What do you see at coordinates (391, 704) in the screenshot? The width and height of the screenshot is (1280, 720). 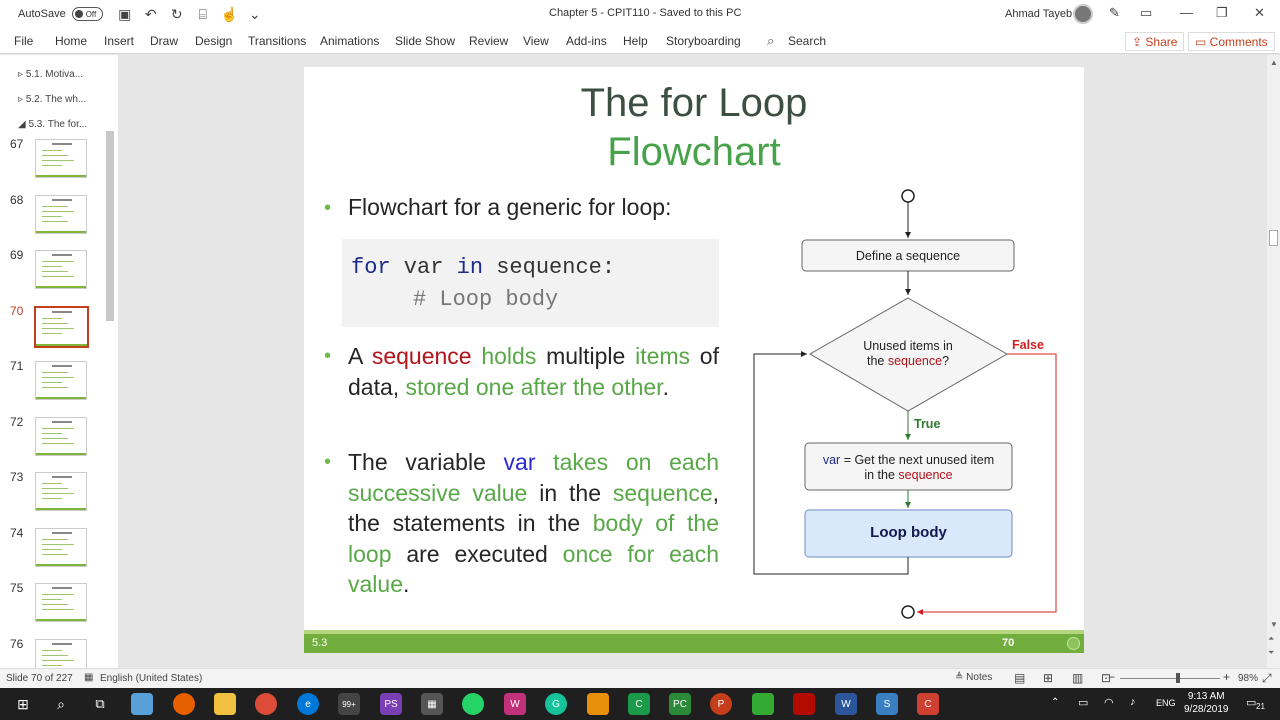 I see `phpstorm-icon: PS` at bounding box center [391, 704].